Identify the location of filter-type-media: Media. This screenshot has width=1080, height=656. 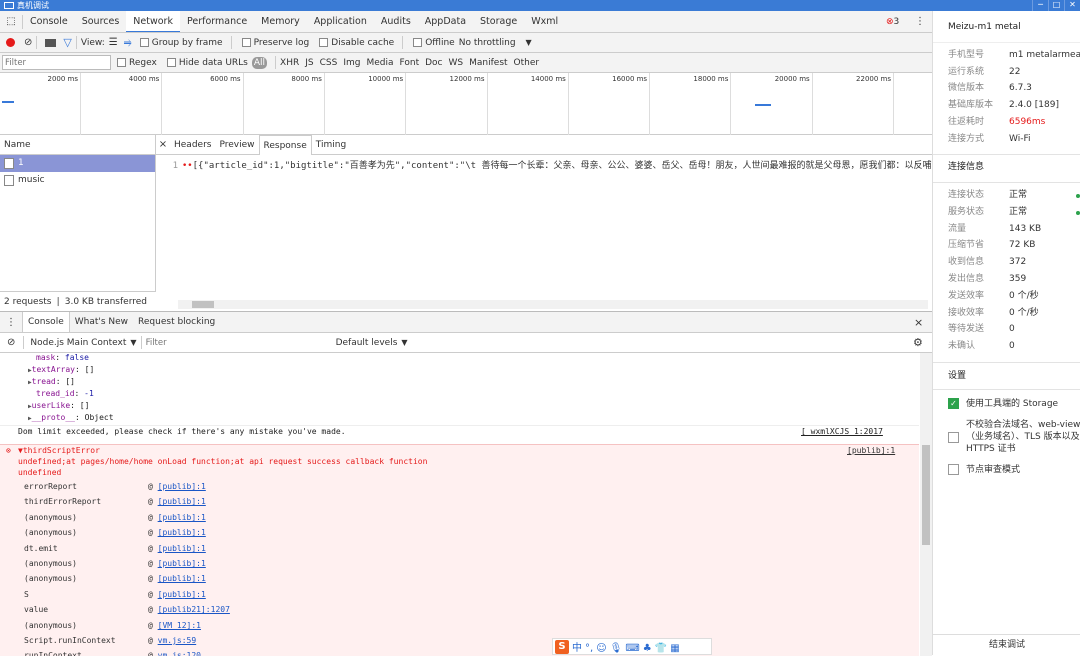
(379, 63).